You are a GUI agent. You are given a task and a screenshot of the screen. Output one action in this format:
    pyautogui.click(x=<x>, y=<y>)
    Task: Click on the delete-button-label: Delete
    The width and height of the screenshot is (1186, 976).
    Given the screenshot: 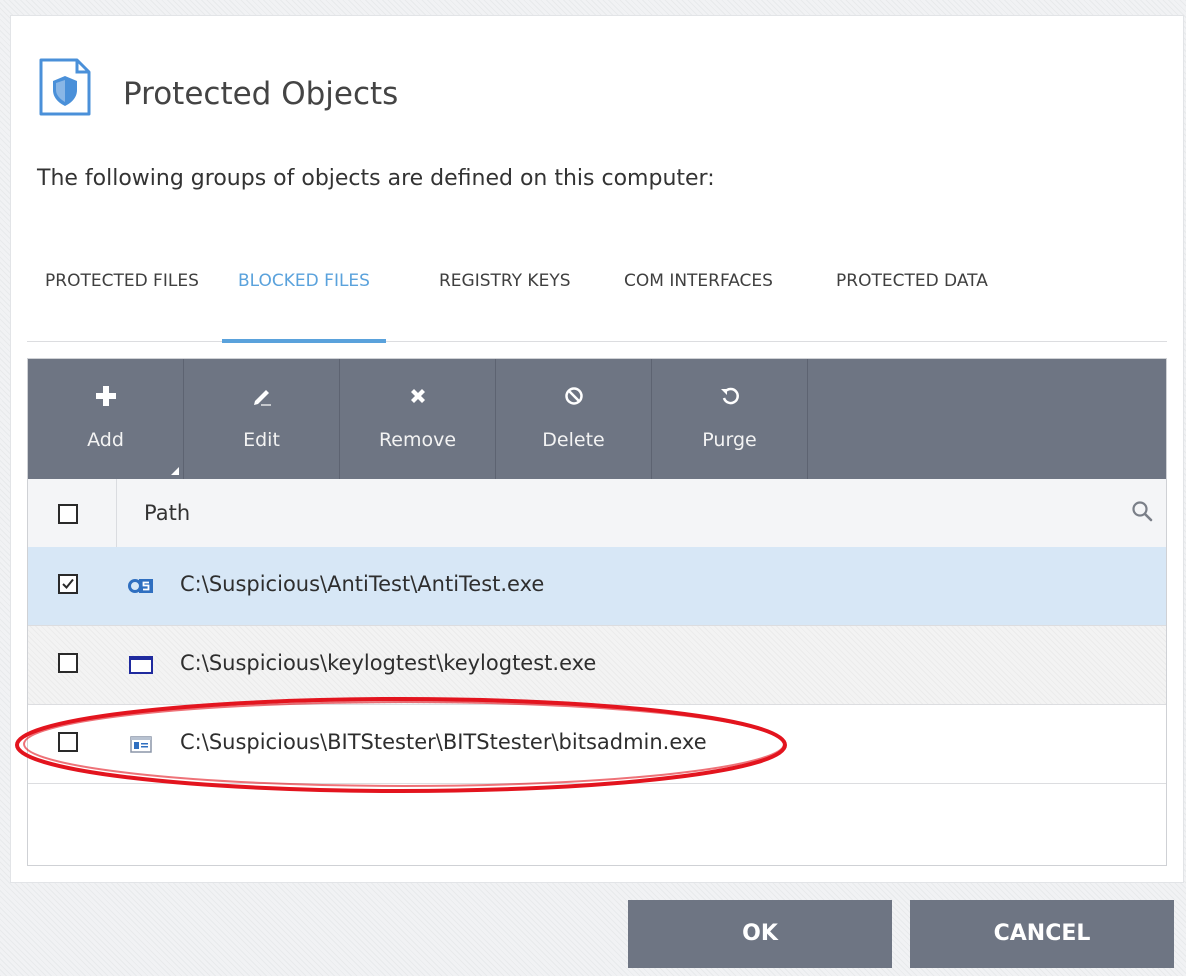 What is the action you would take?
    pyautogui.click(x=573, y=440)
    